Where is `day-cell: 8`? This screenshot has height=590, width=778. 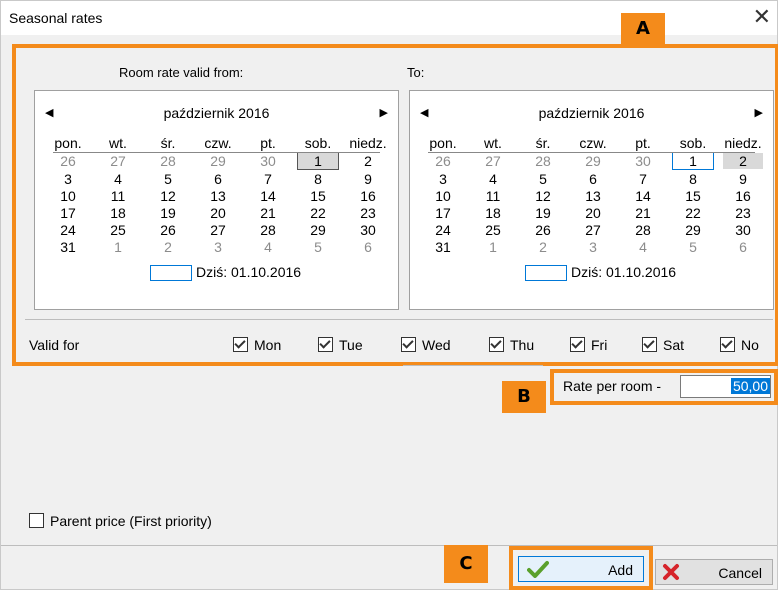
day-cell: 8 is located at coordinates (318, 178).